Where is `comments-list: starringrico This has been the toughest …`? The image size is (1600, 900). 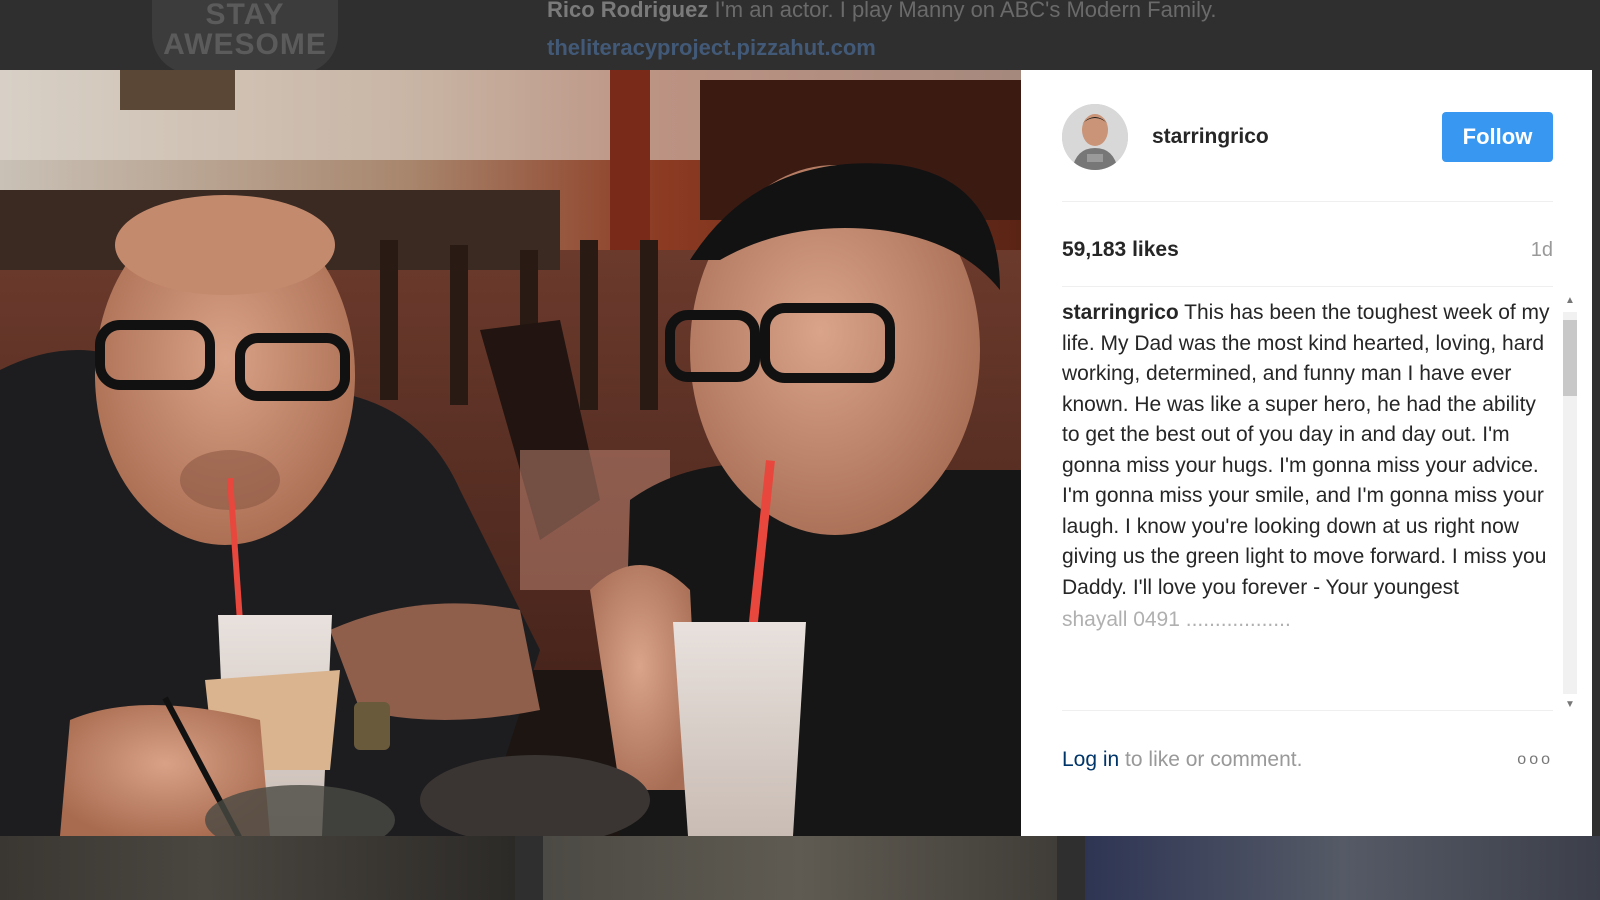 comments-list: starringrico This has been the toughest … is located at coordinates (1306, 493).